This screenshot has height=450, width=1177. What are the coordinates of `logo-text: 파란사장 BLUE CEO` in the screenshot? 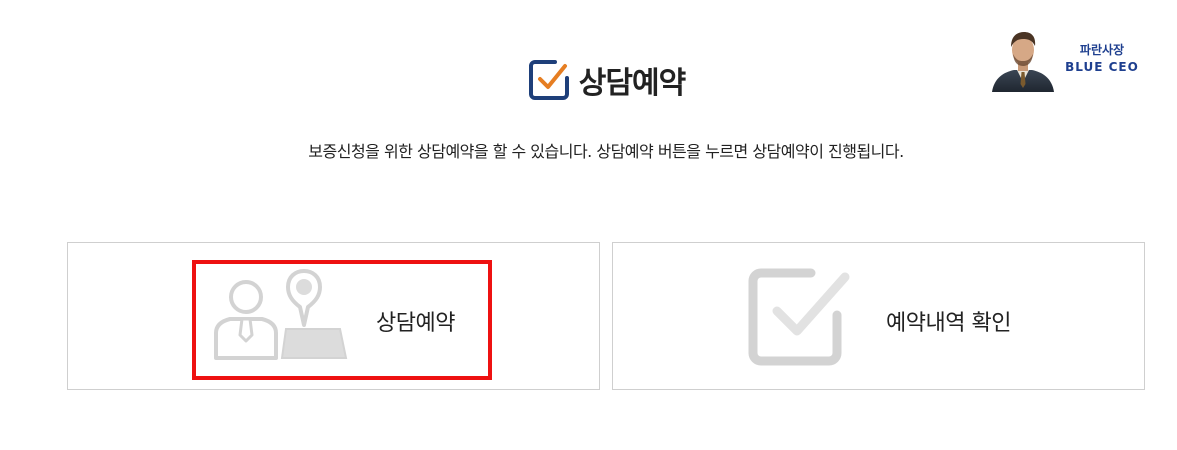 It's located at (1102, 59).